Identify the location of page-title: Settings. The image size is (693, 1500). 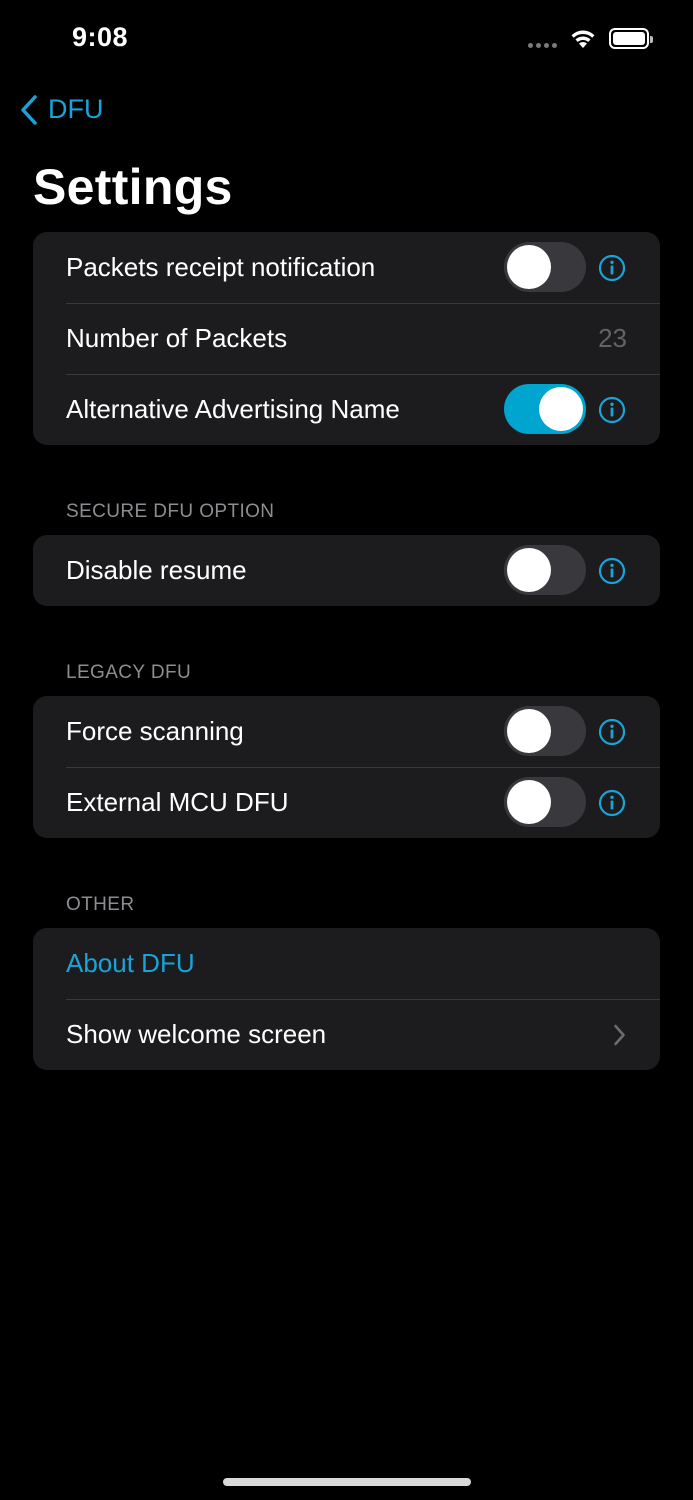
(133, 187).